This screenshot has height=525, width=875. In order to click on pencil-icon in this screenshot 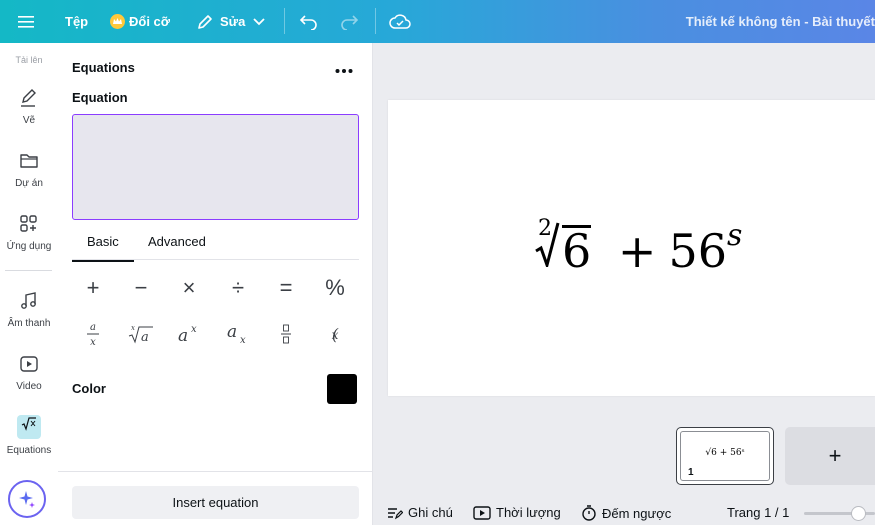, I will do `click(205, 21)`.